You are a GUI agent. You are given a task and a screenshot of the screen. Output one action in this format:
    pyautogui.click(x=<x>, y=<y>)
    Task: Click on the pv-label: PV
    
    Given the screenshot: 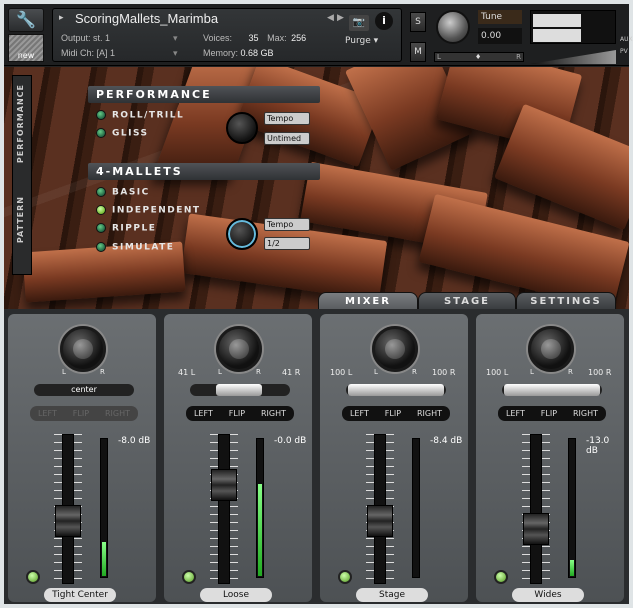 What is the action you would take?
    pyautogui.click(x=626, y=52)
    